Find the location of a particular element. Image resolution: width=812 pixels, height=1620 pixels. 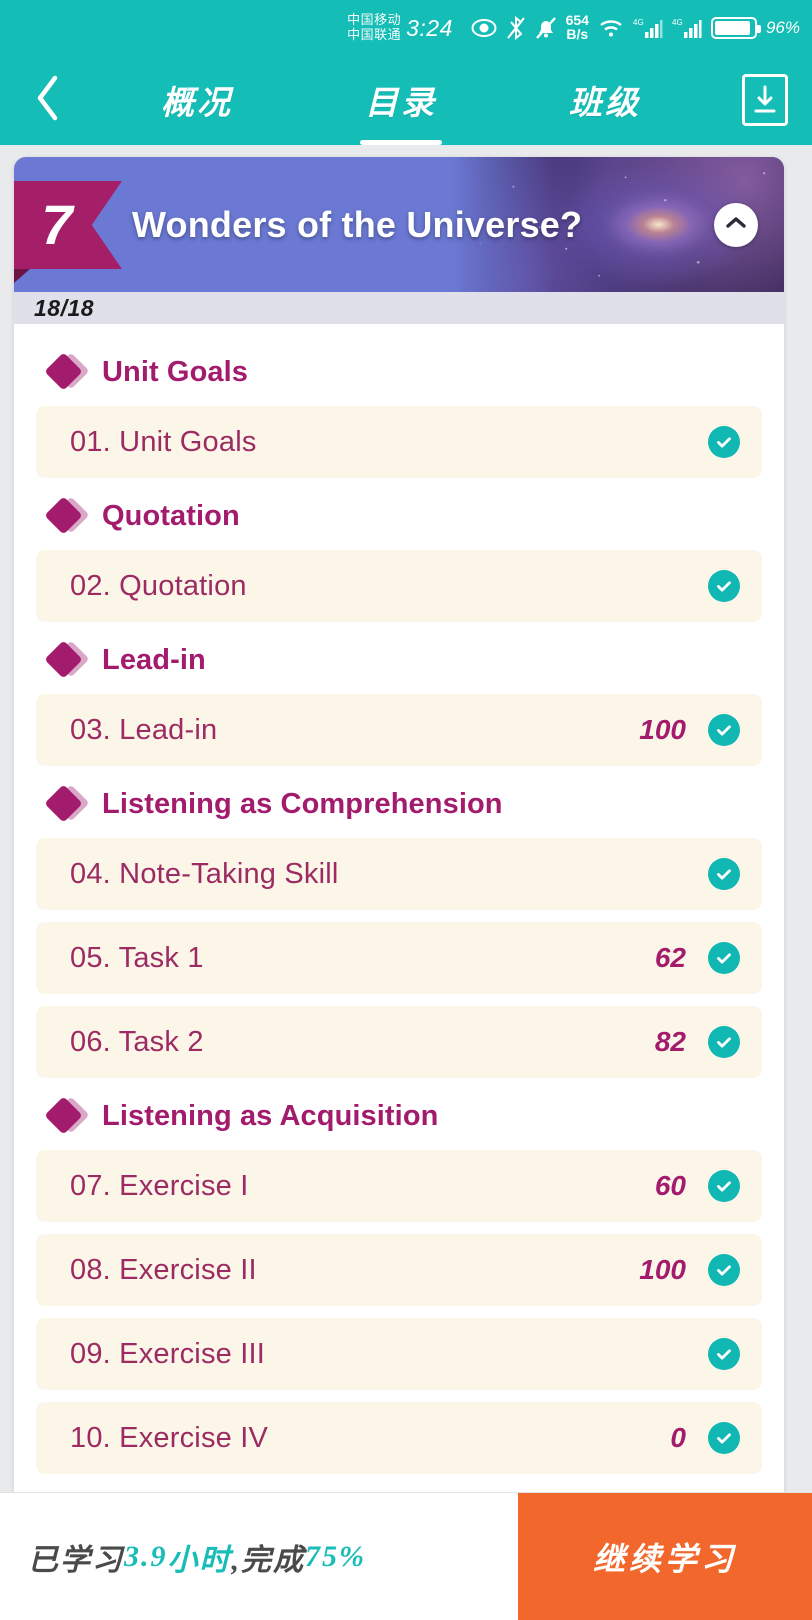

signal-icon-1: 4G is located at coordinates (648, 28).